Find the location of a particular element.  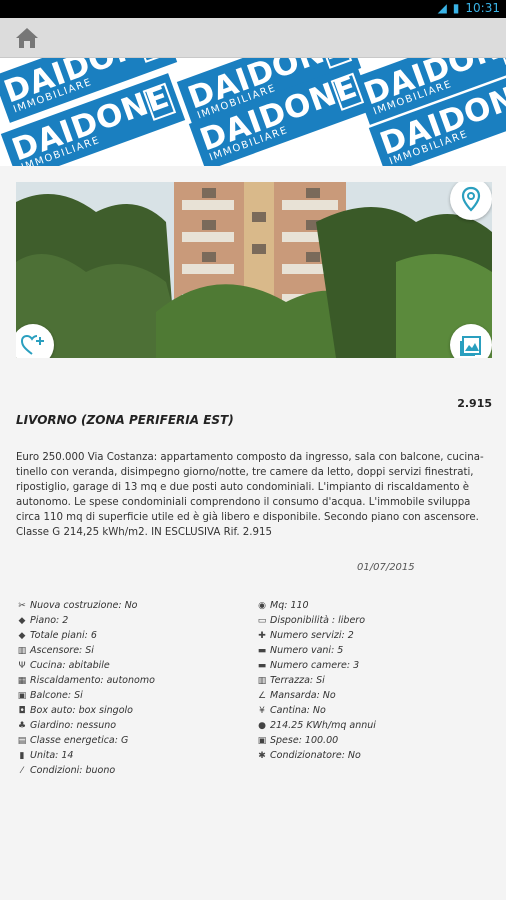

feature-item: ▥ Ascensore: Si is located at coordinates (85, 650).